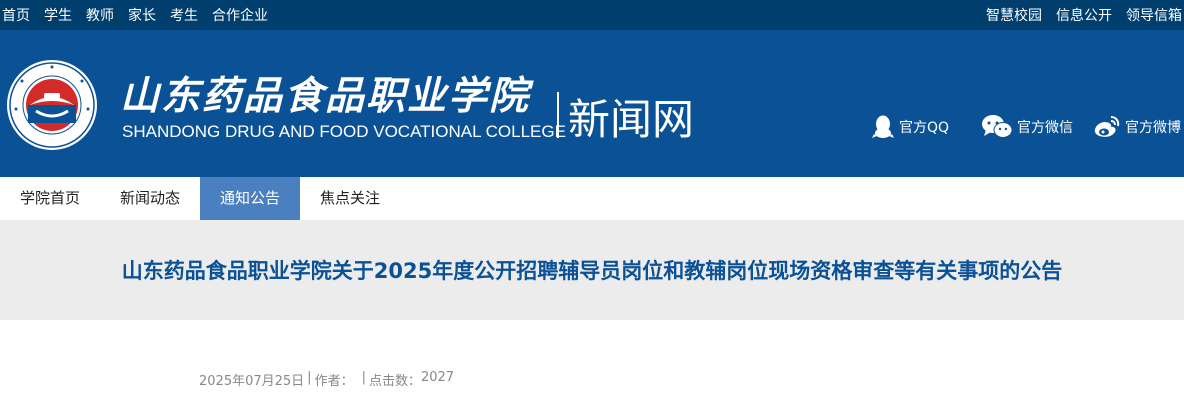 This screenshot has height=400, width=1184. What do you see at coordinates (592, 15) in the screenshot?
I see `top-utility-bar: 首页 学生 教师 家长 考生 合作企业 智慧校园 信息公开 领导信箱` at bounding box center [592, 15].